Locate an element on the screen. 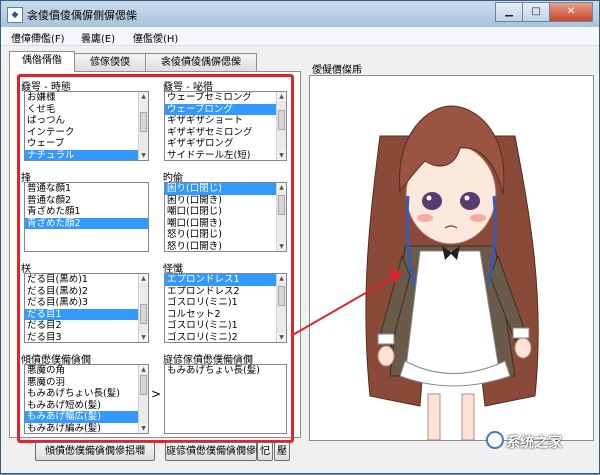 Image resolution: width=600 pixels, height=475 pixels. watermark: 系统之家 is located at coordinates (534, 443).